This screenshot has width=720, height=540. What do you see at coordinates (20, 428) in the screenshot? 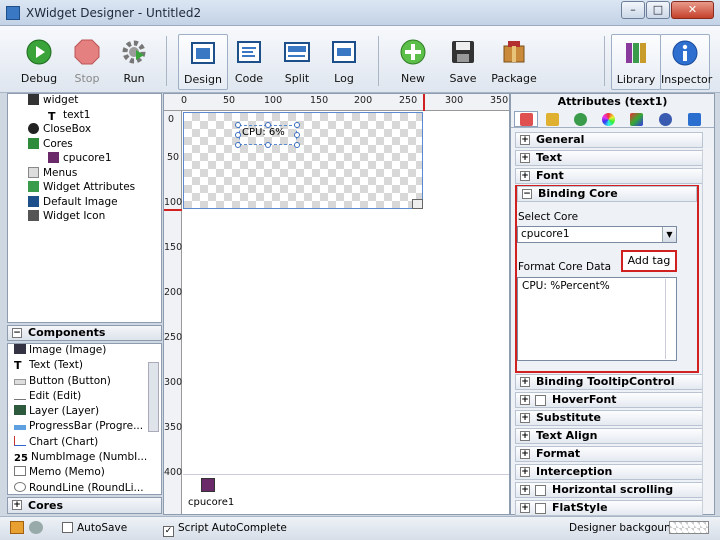
I see `progressbar-icon` at bounding box center [20, 428].